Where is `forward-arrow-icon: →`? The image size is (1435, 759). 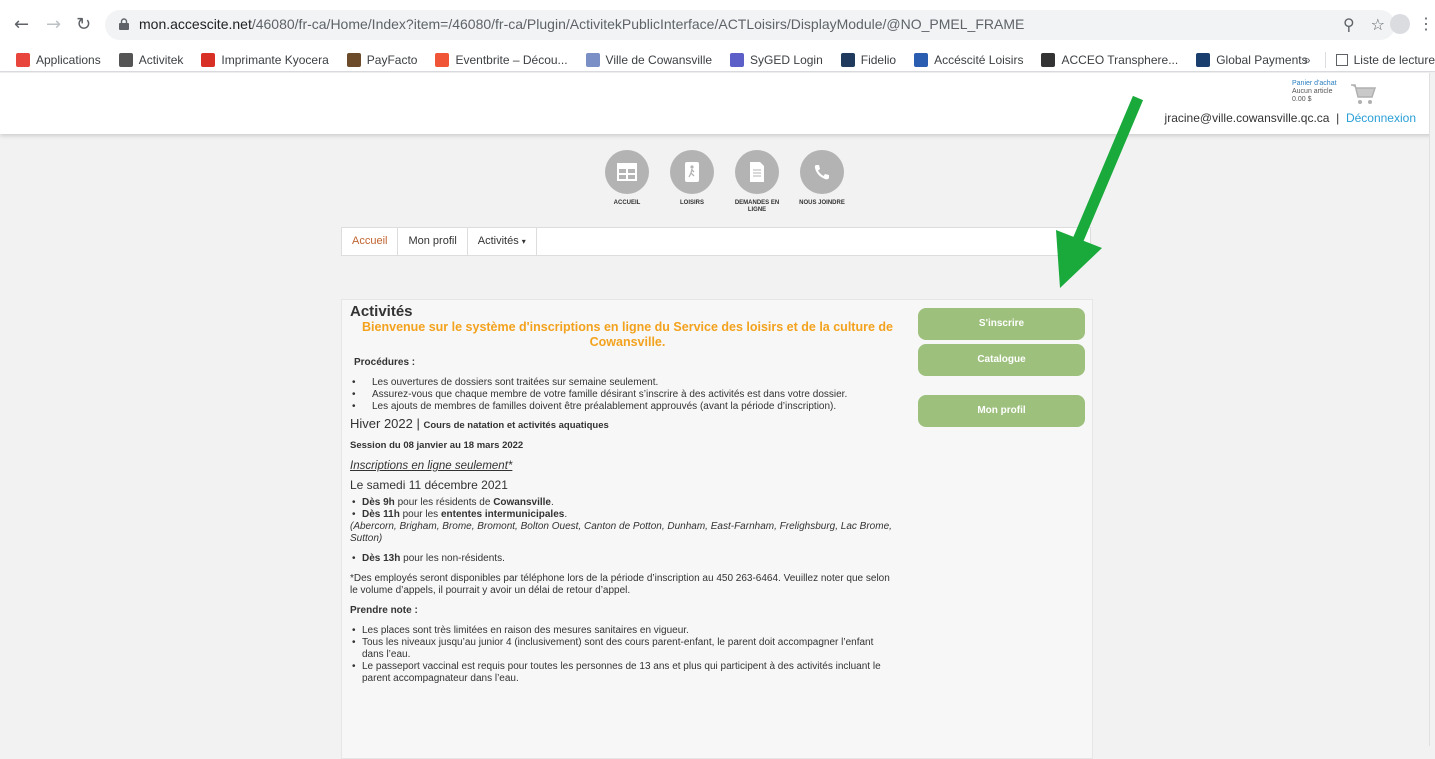
forward-arrow-icon: → is located at coordinates (53, 24).